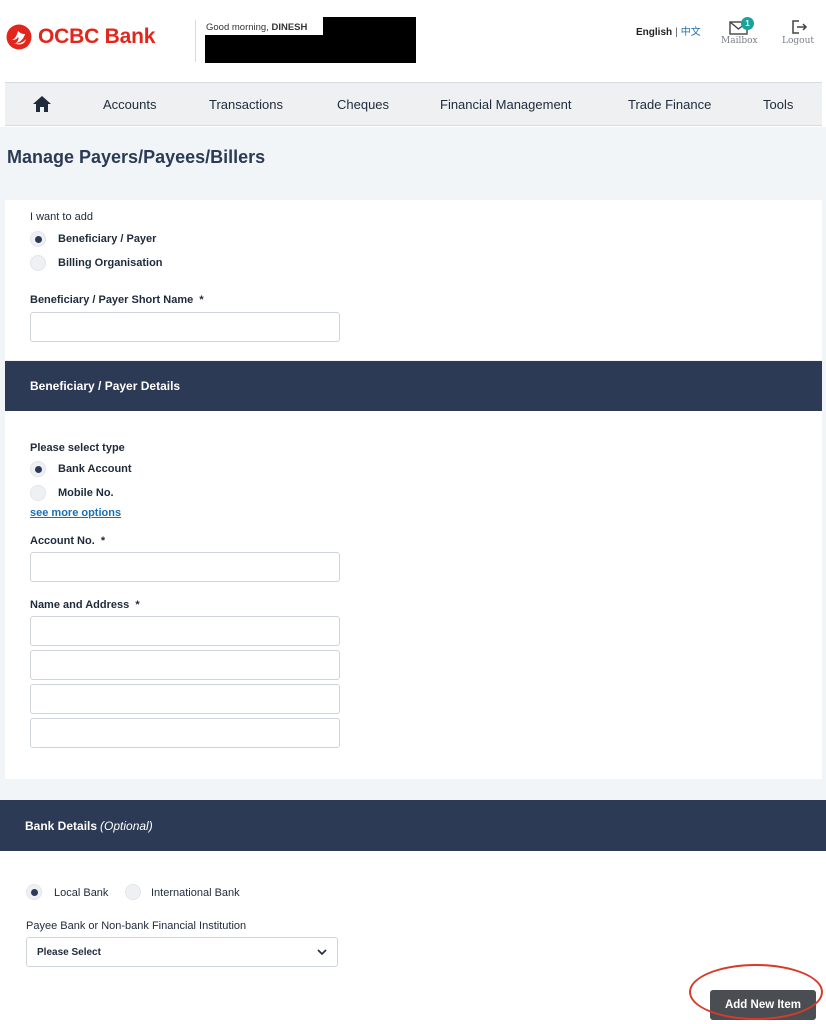  Describe the element at coordinates (38, 469) in the screenshot. I see `radio-bank-account` at that location.